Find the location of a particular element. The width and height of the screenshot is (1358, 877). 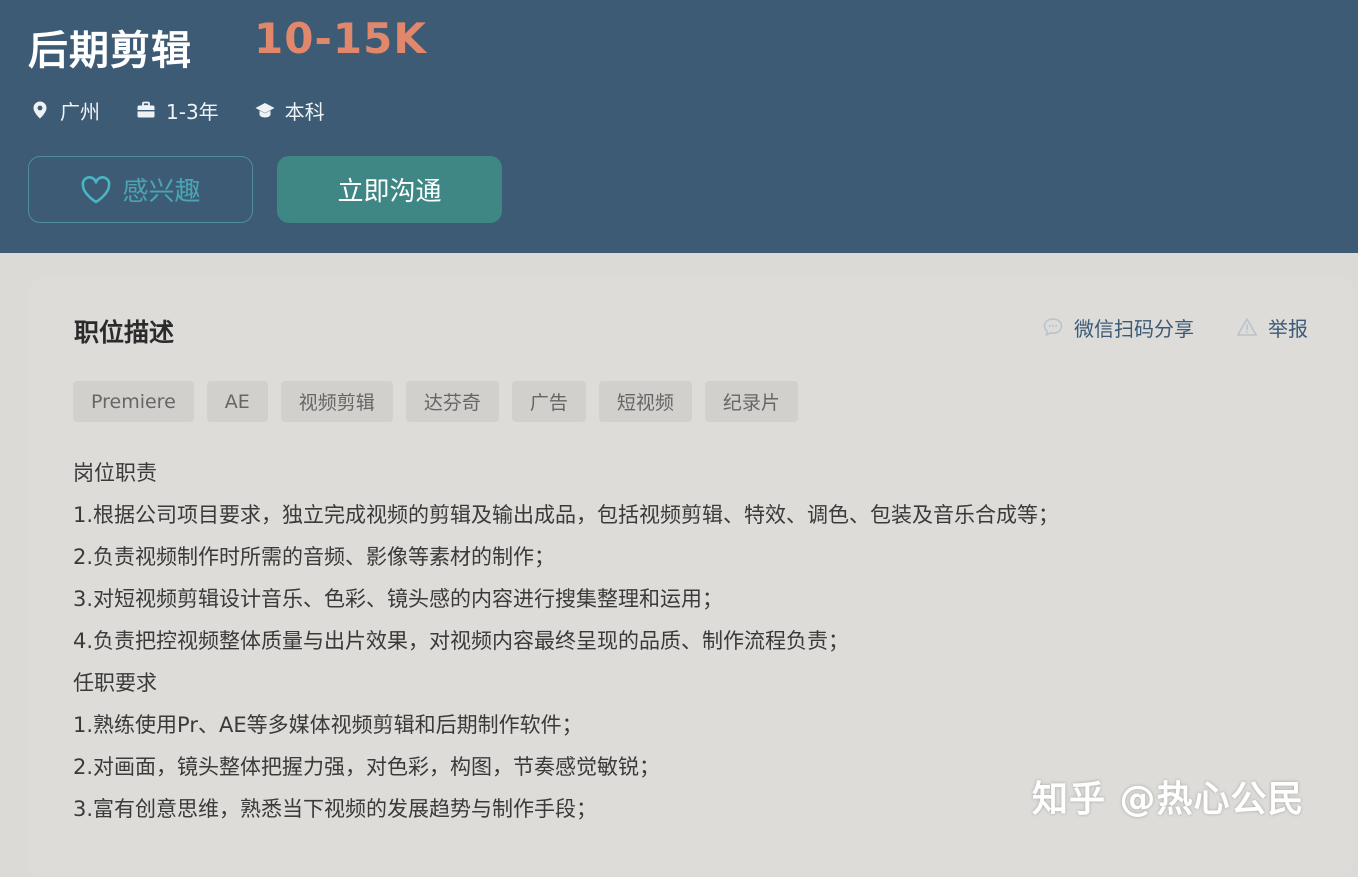

wechat-share-label: 微信扫码分享 is located at coordinates (1134, 328).